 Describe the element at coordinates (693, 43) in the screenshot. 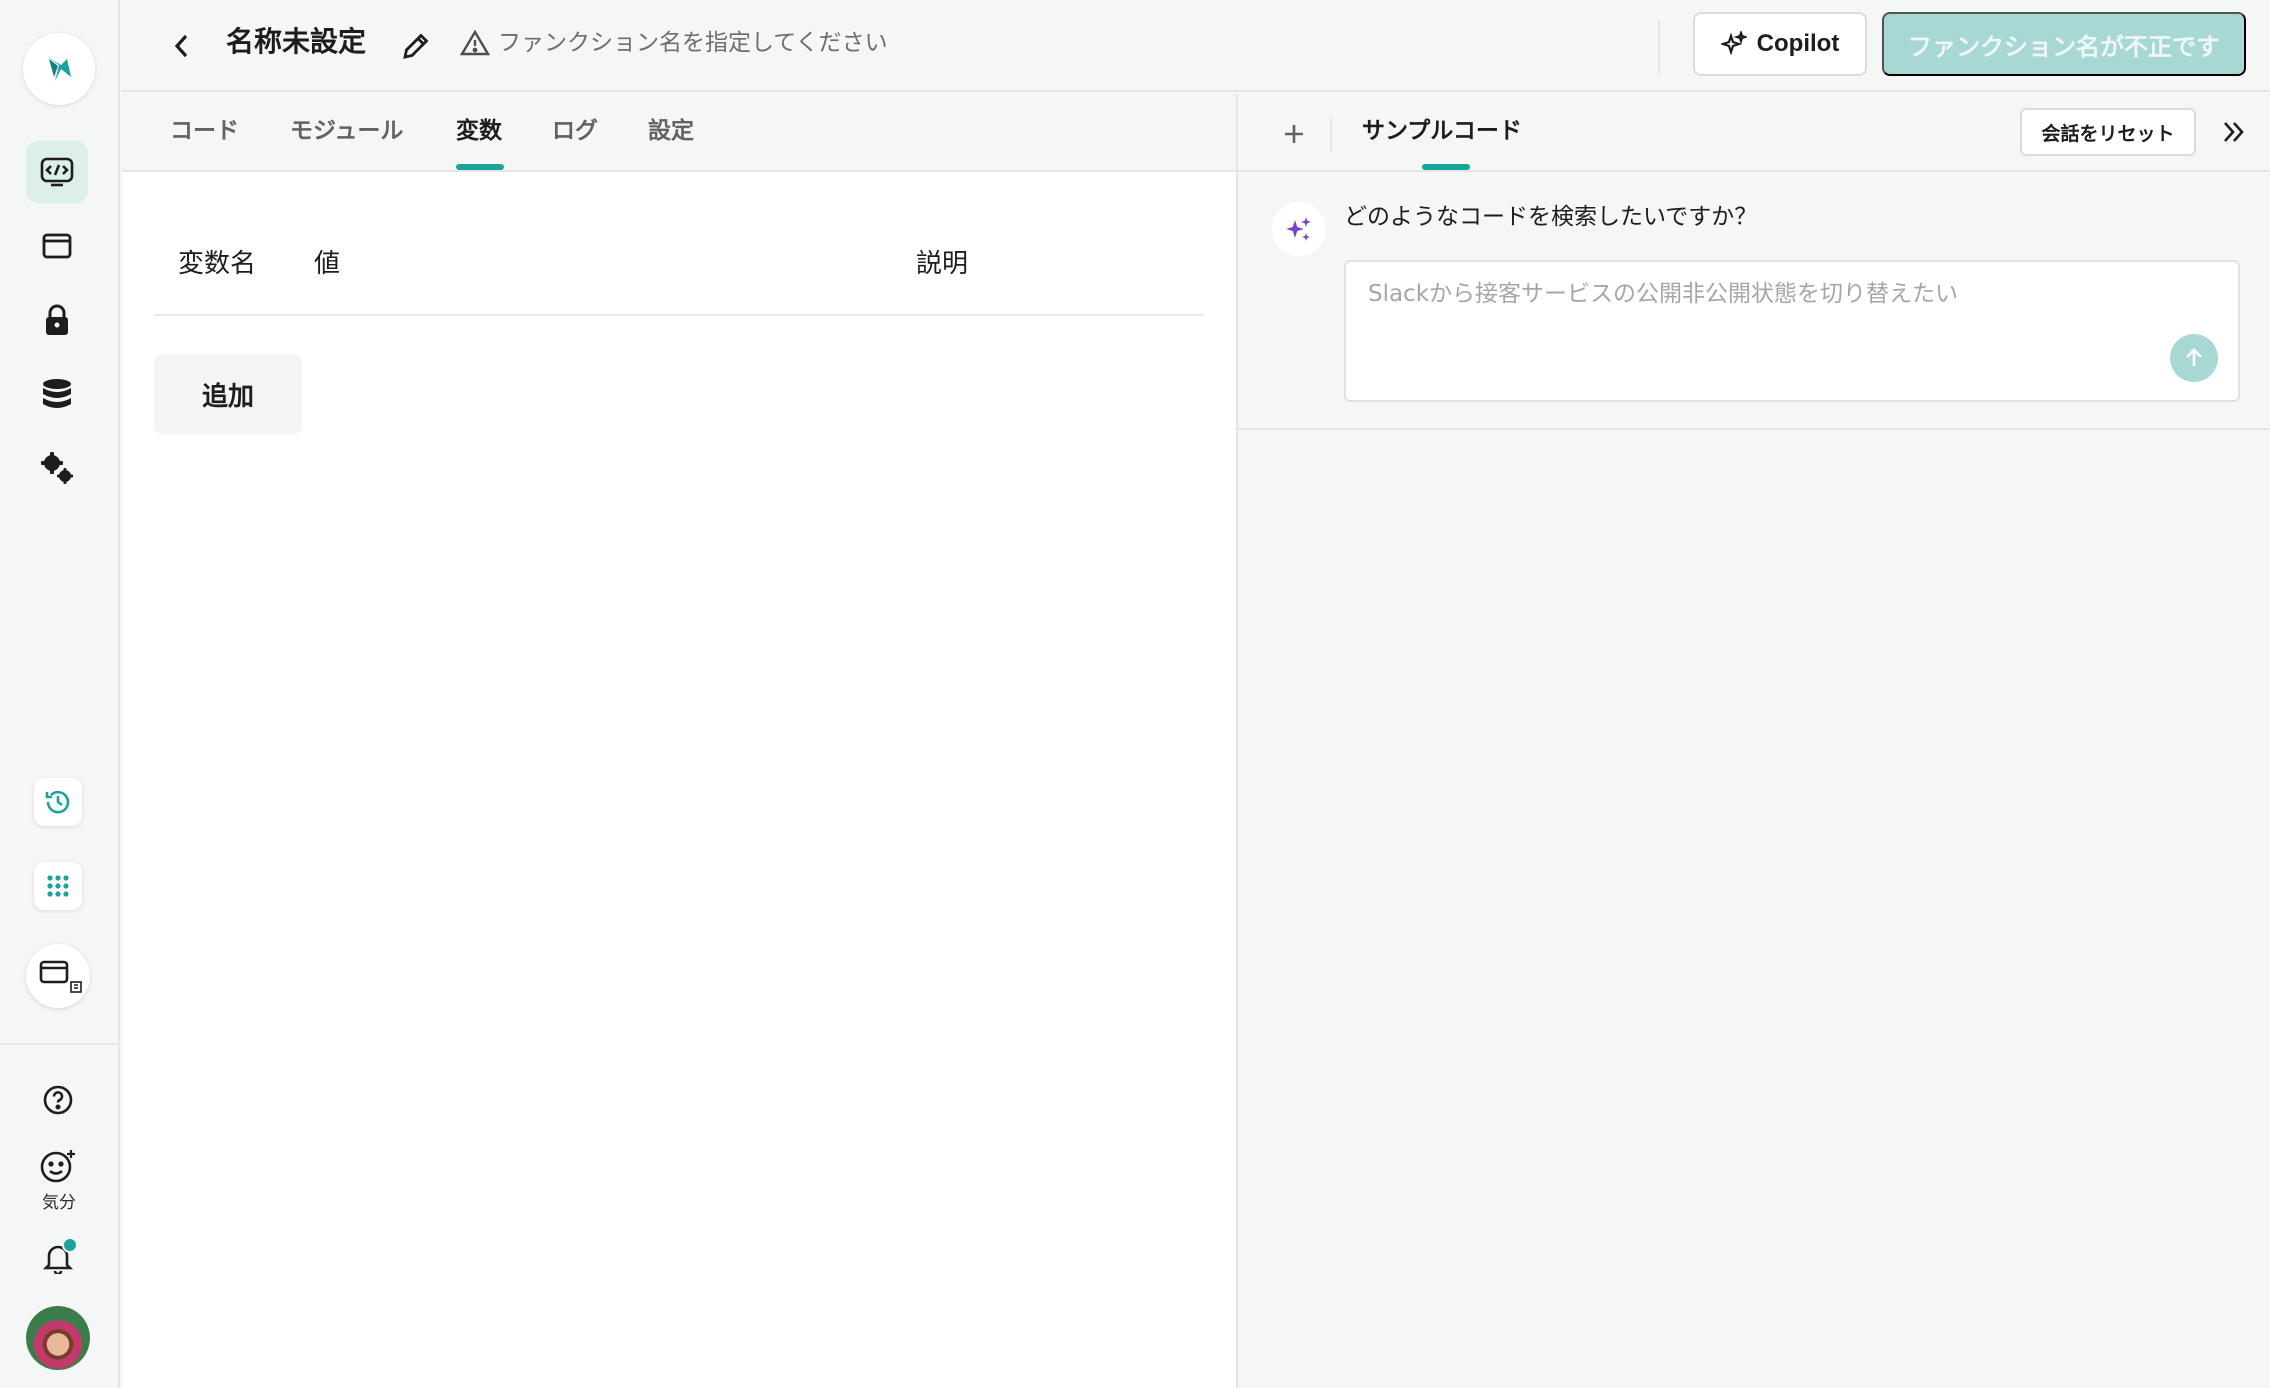

I see `warning-text: ファンクション名を指定してください` at that location.